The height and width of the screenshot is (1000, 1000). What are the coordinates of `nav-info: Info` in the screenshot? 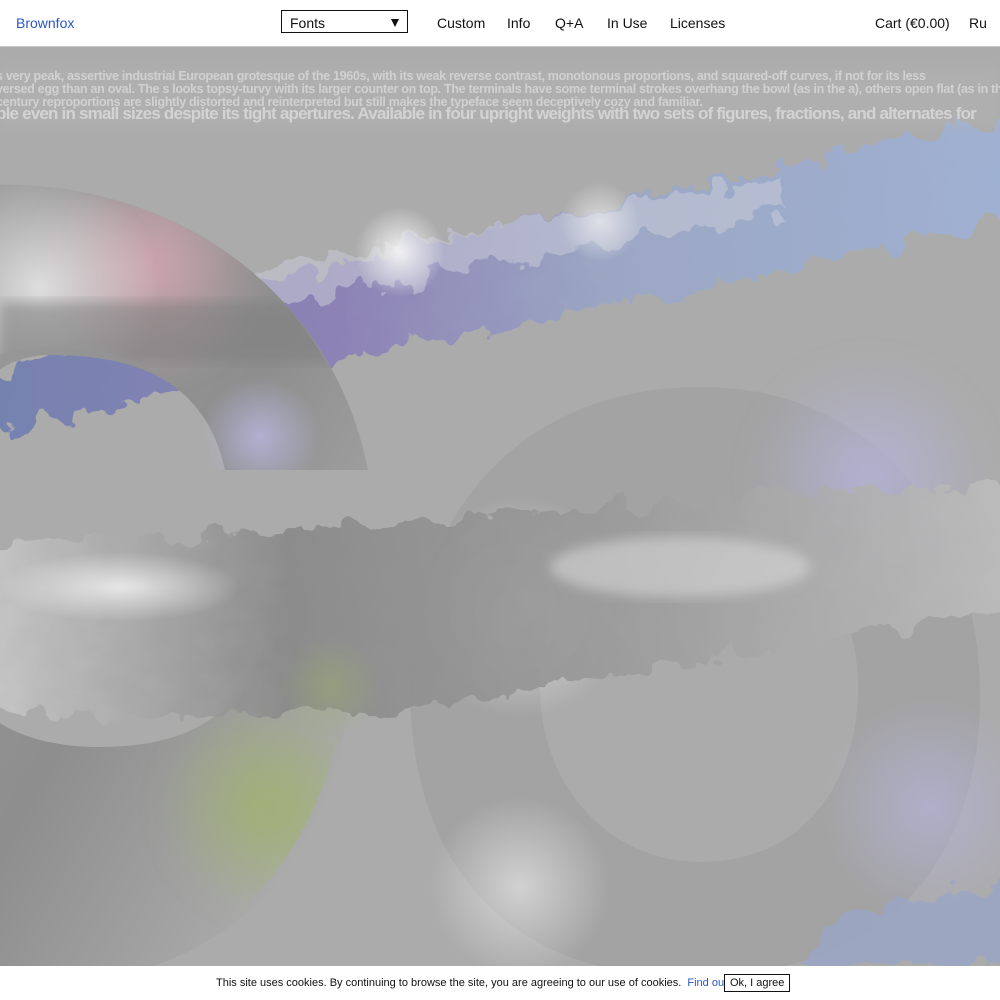 It's located at (518, 23).